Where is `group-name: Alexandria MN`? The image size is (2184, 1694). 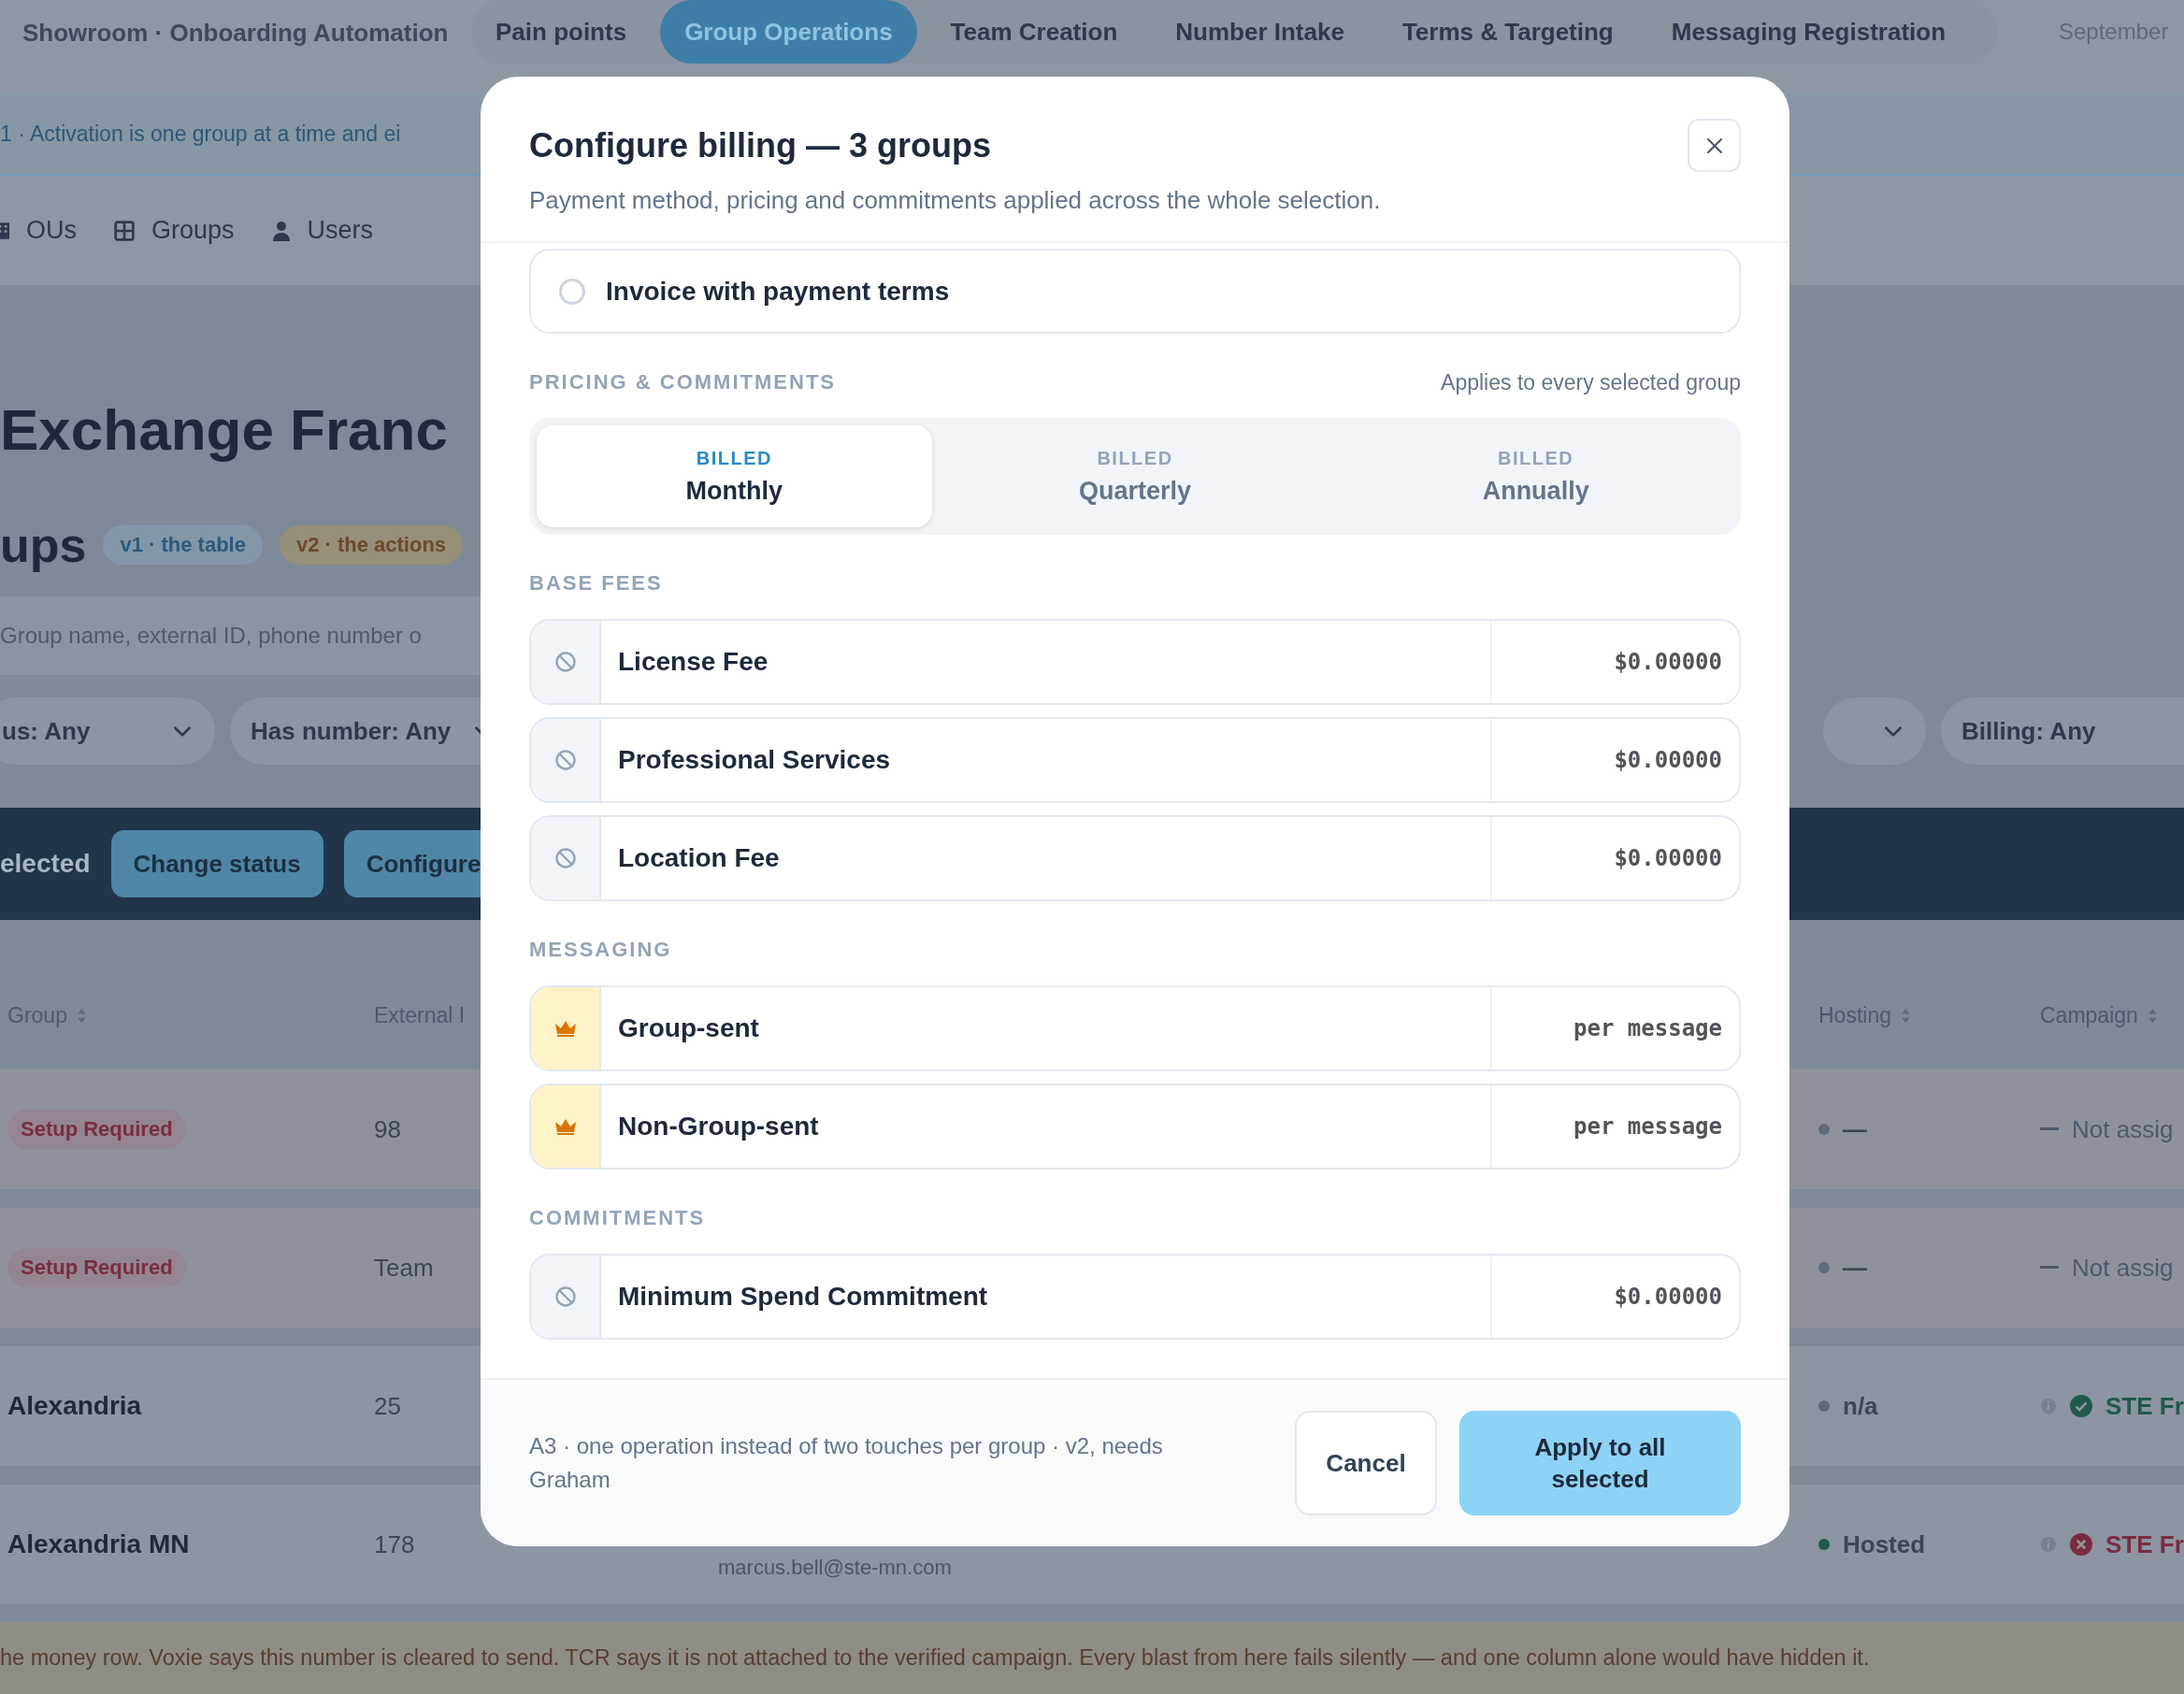 group-name: Alexandria MN is located at coordinates (98, 1544).